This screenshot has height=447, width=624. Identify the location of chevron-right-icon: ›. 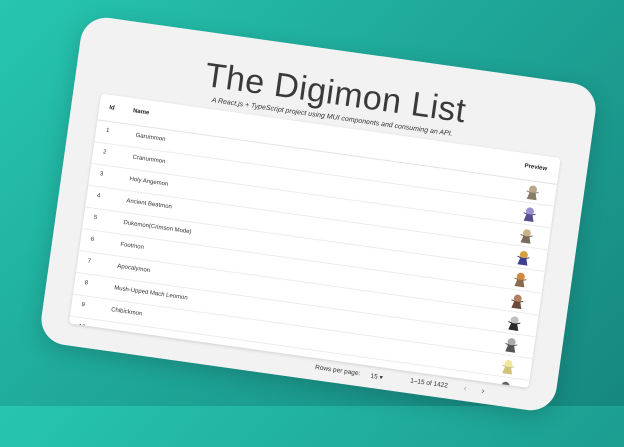
(483, 390).